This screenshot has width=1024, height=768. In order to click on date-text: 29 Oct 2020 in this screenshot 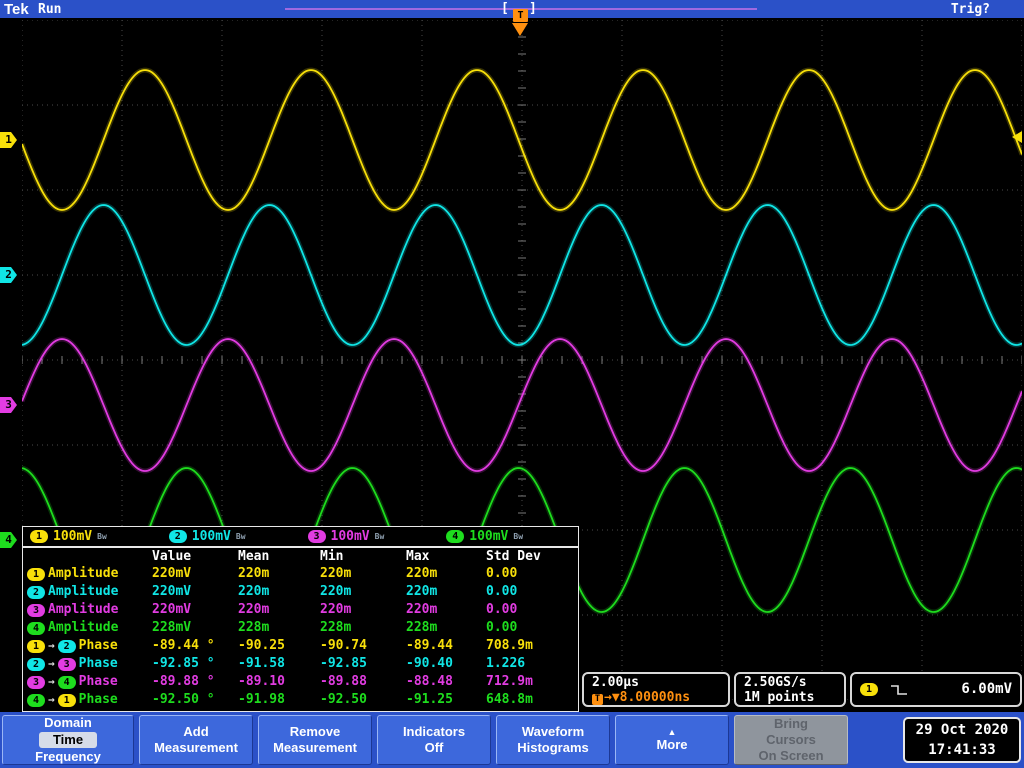, I will do `click(962, 730)`.